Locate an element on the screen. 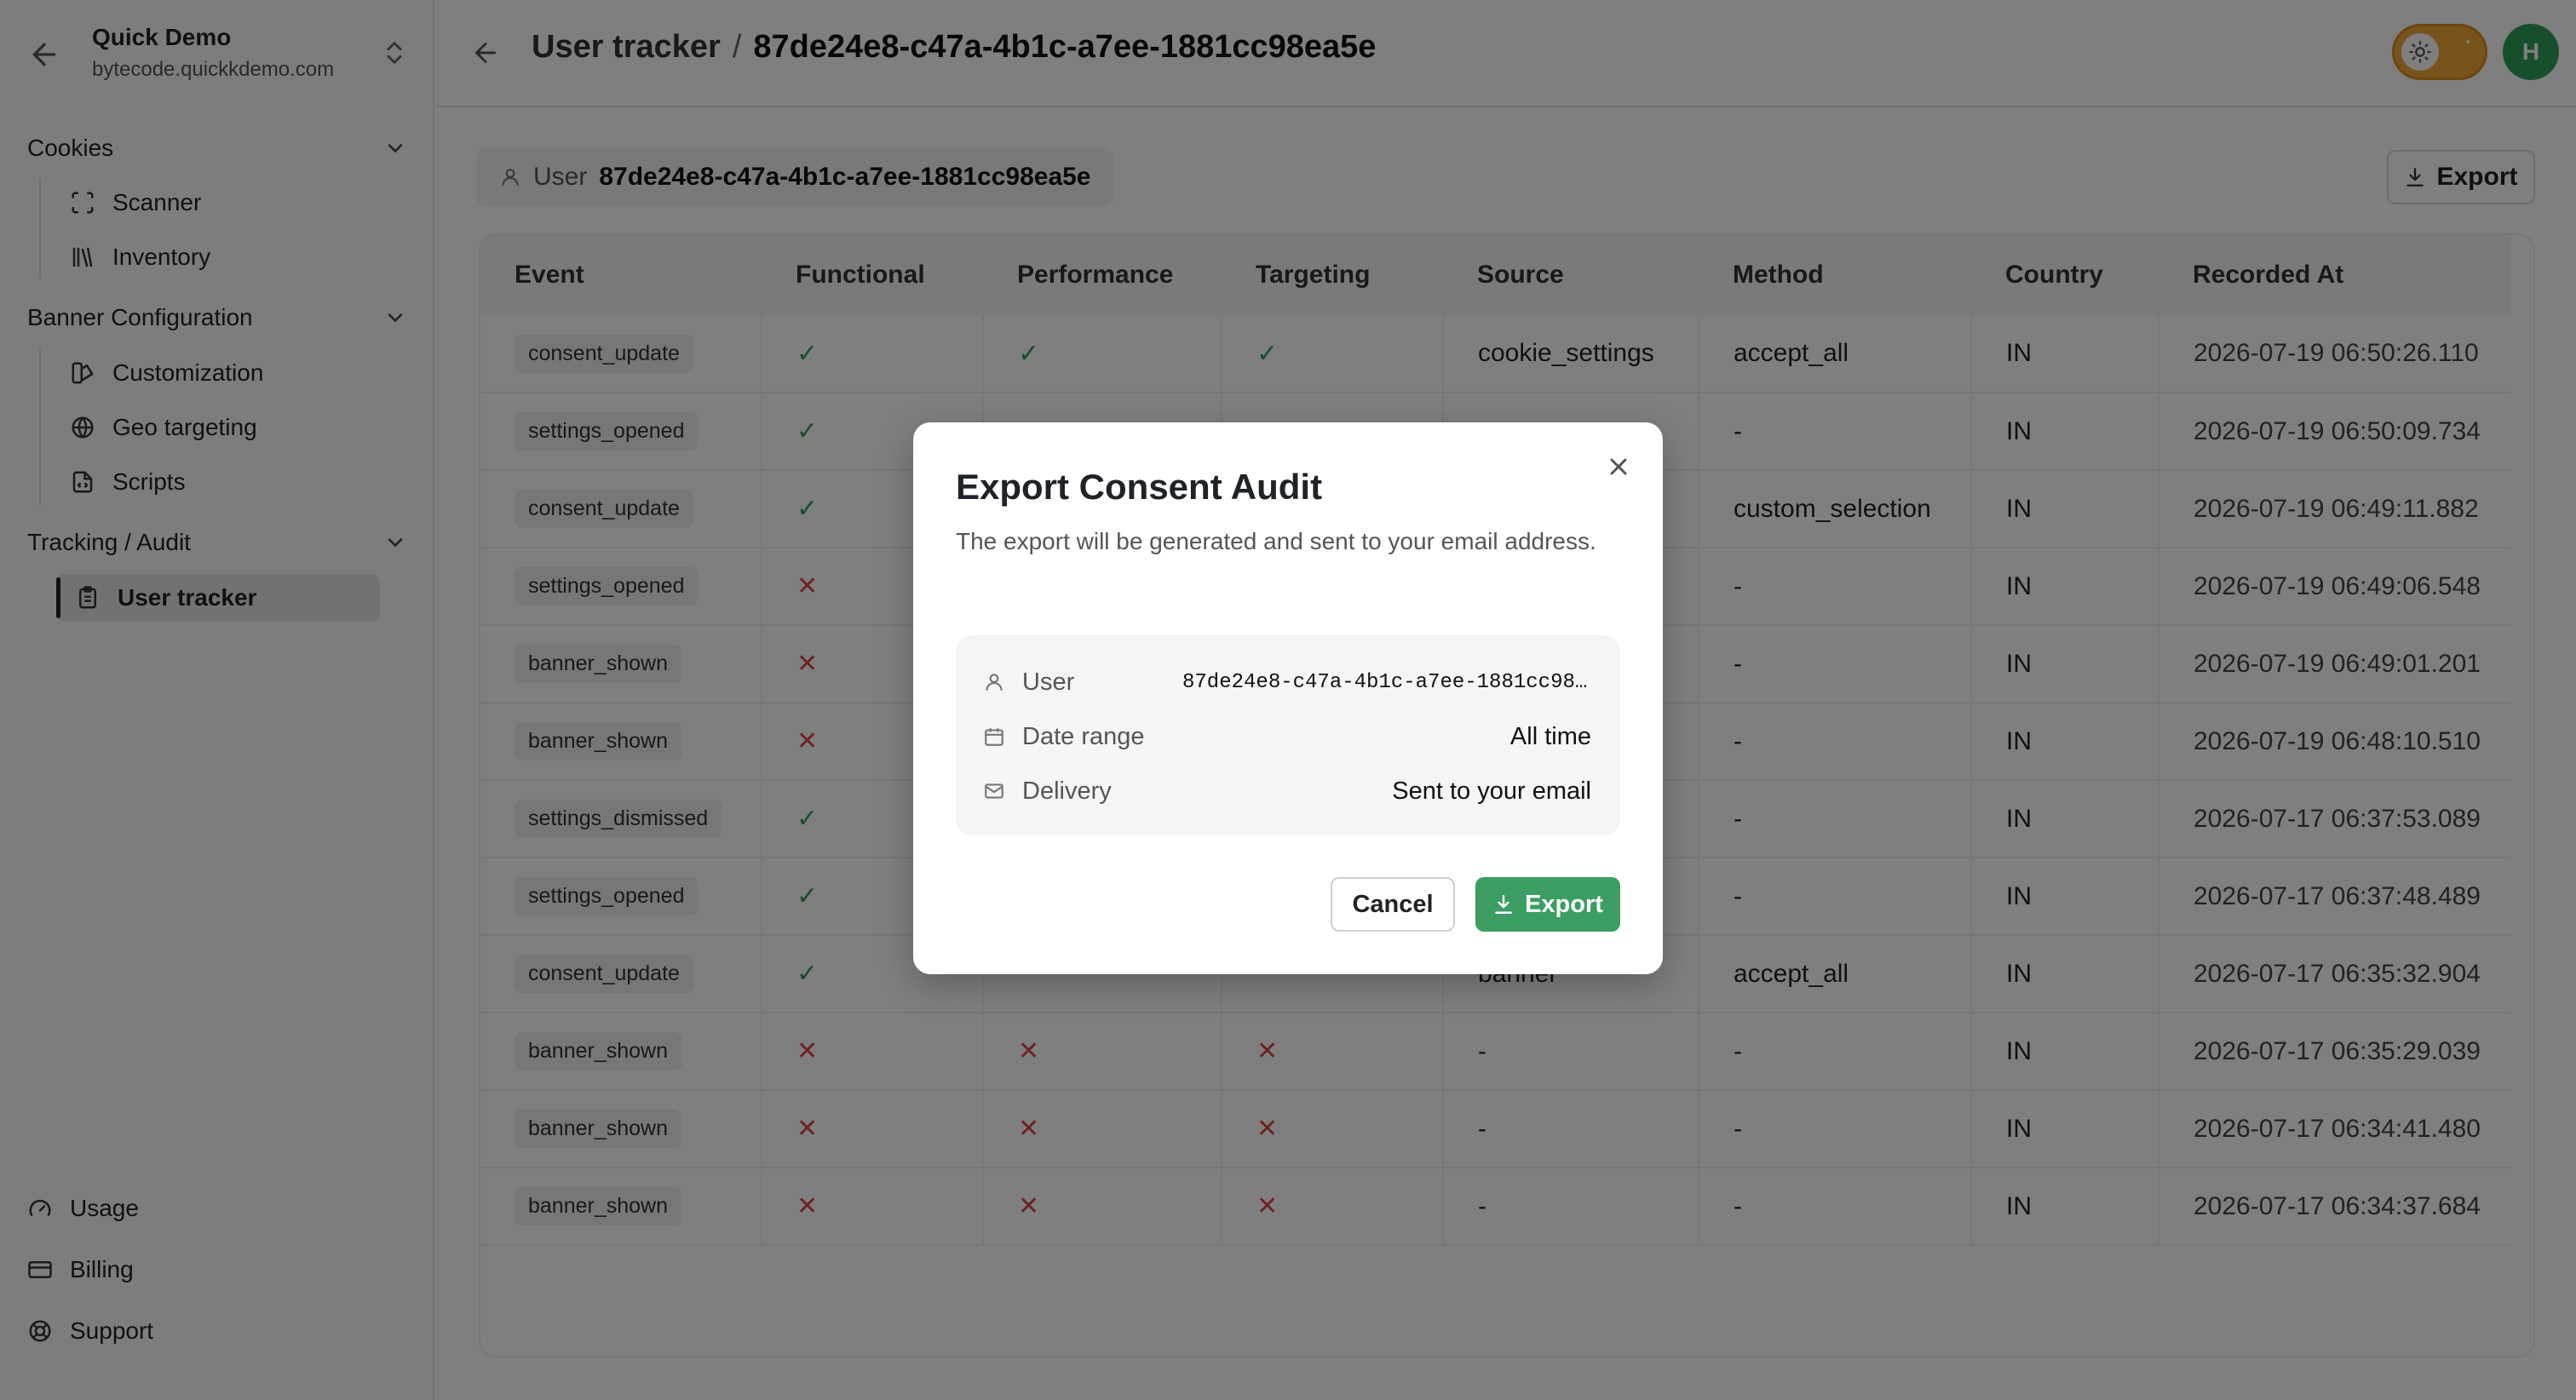  summary-label: Date range is located at coordinates (1083, 736).